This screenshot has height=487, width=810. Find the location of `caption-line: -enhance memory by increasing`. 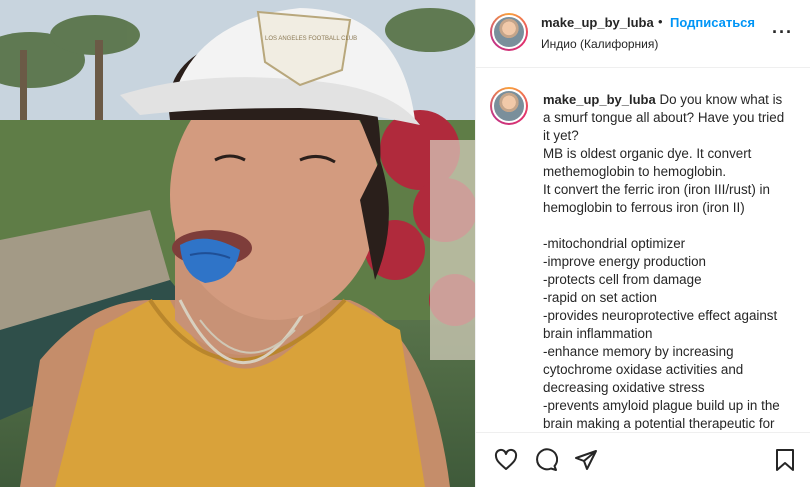

caption-line: -enhance memory by increasing is located at coordinates (638, 351).